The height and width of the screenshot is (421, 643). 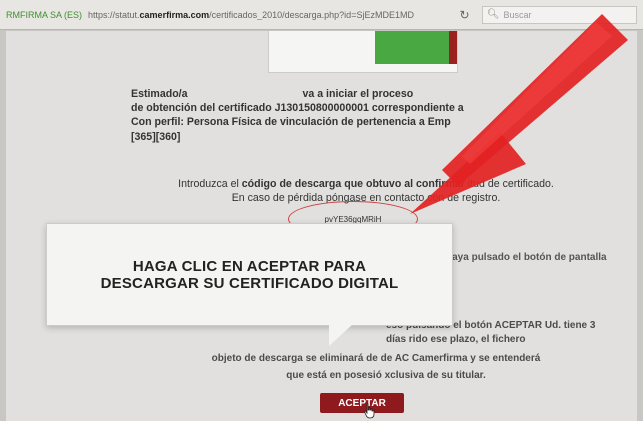 I want to click on red-arrow-head, so click(x=468, y=173).